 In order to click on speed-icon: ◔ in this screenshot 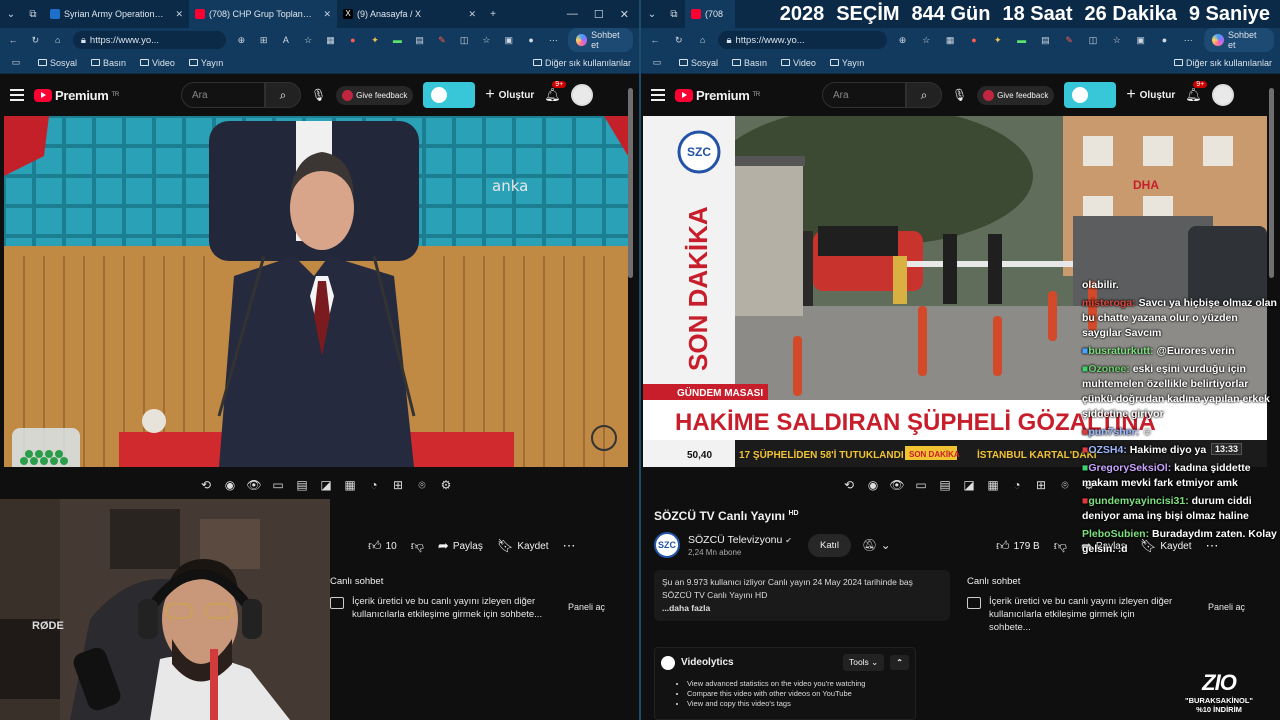, I will do `click(1017, 485)`.